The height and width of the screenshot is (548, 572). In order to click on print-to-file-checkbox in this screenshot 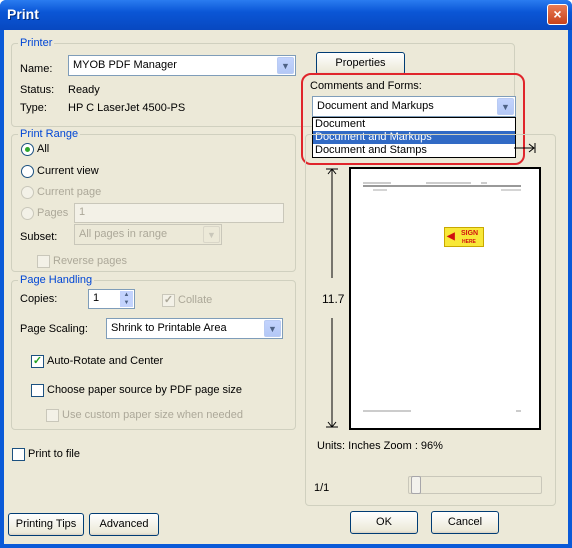, I will do `click(18, 454)`.